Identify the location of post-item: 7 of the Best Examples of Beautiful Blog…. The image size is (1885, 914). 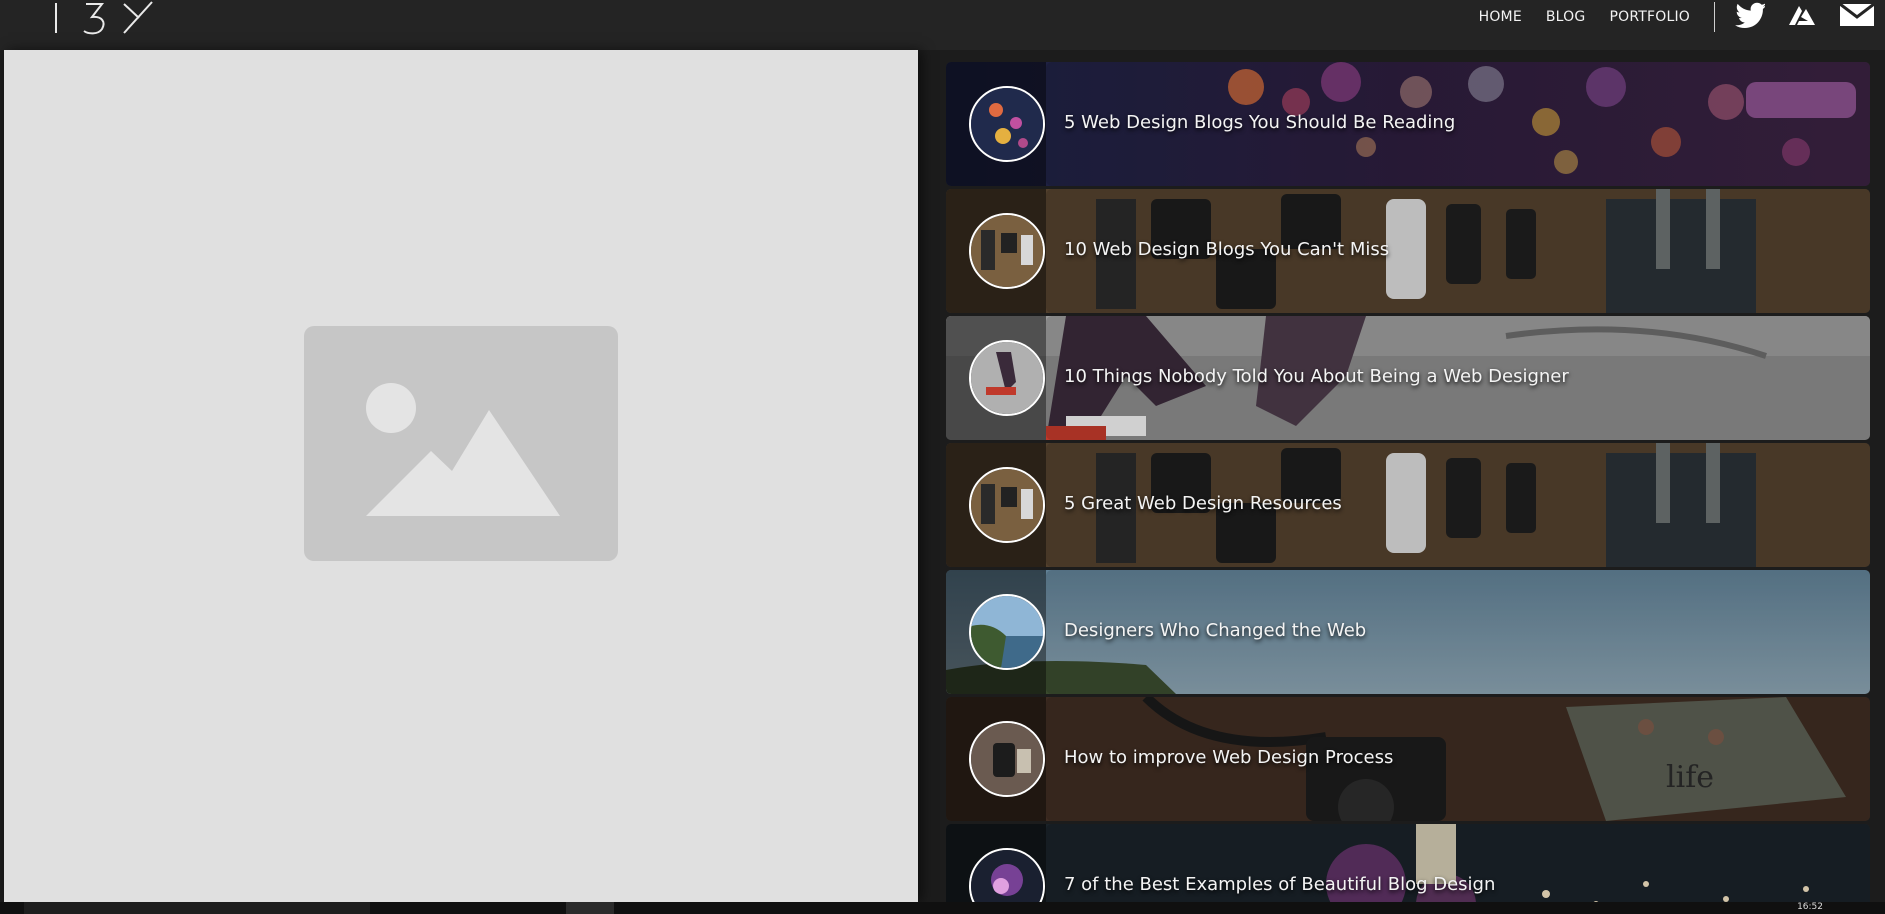
(1408, 863).